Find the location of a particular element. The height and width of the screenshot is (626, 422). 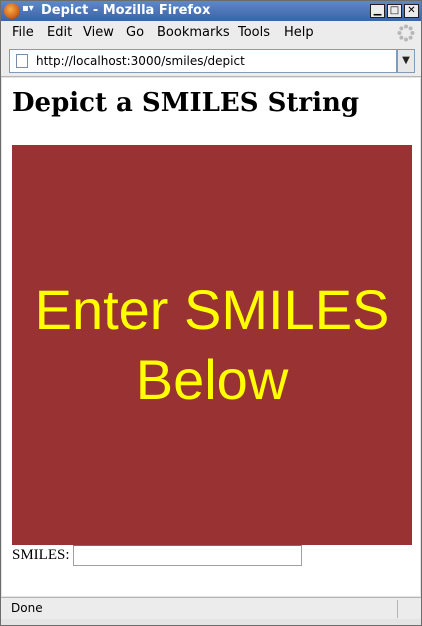

maximize-button: □ is located at coordinates (394, 11).